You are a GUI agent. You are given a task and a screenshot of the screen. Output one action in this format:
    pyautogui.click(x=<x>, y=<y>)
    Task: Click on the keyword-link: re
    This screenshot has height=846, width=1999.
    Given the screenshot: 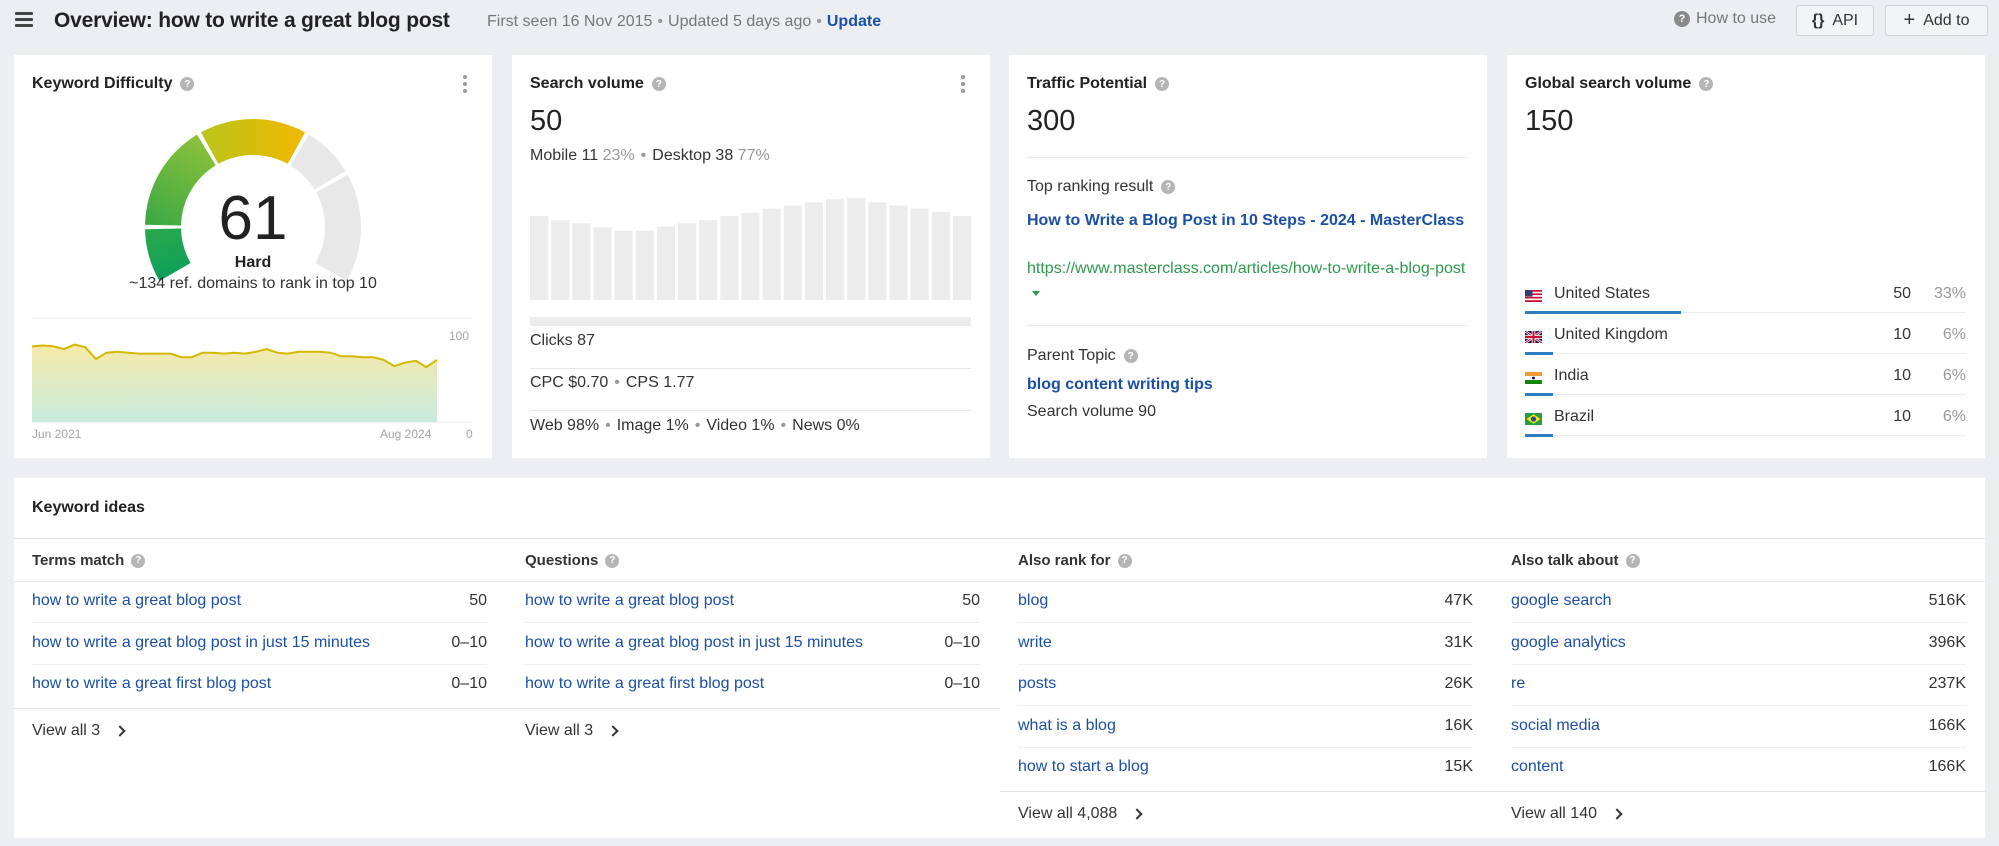 What is the action you would take?
    pyautogui.click(x=1518, y=684)
    